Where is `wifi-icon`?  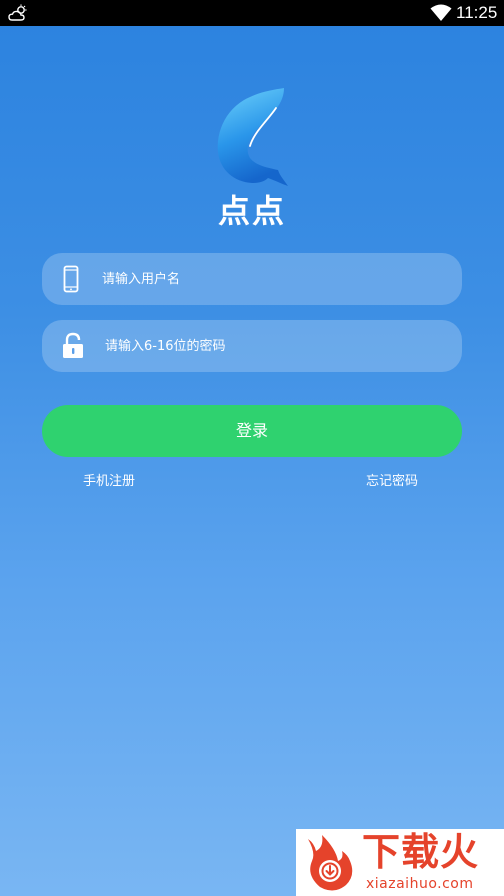
wifi-icon is located at coordinates (441, 12).